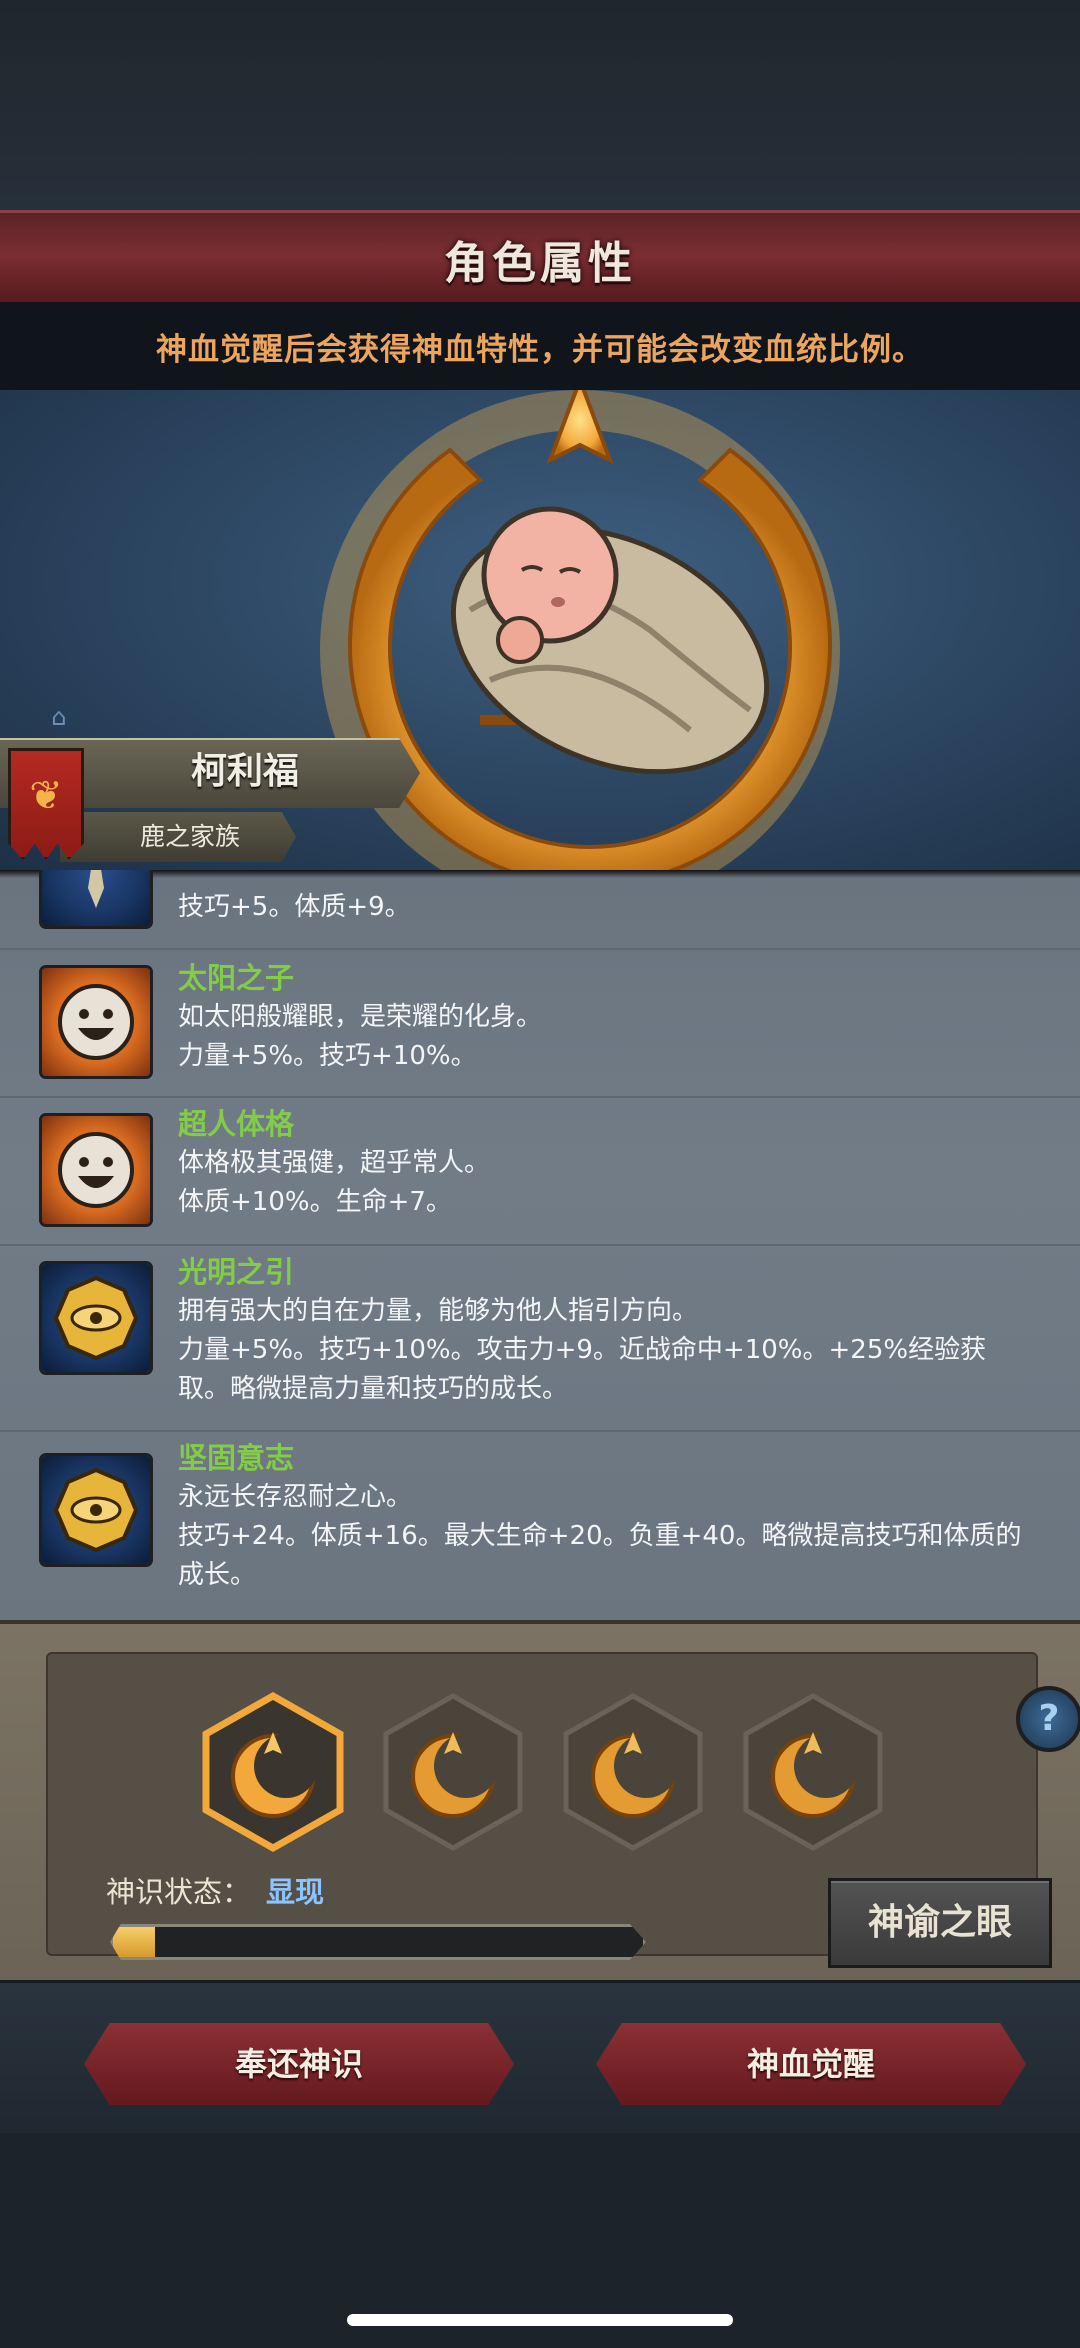 The height and width of the screenshot is (2348, 1080). Describe the element at coordinates (179, 1892) in the screenshot. I see `state-label: 神识状态：` at that location.